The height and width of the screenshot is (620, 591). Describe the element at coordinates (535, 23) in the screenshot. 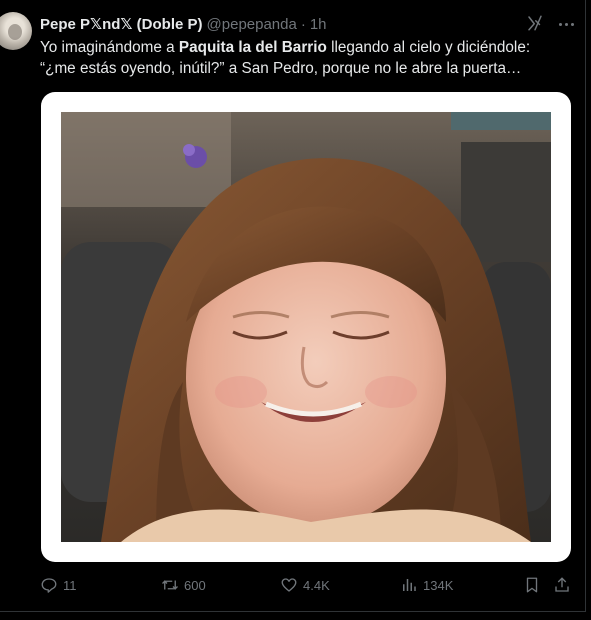

I see `grok-icon` at that location.